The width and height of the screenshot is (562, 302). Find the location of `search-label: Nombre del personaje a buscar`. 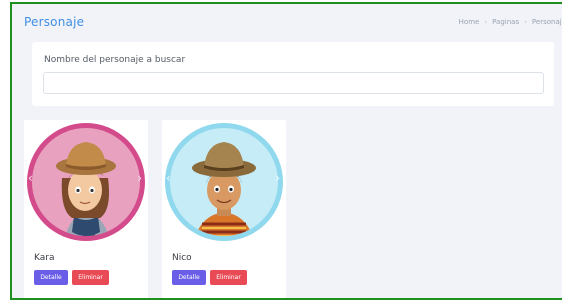

search-label: Nombre del personaje a buscar is located at coordinates (115, 60).